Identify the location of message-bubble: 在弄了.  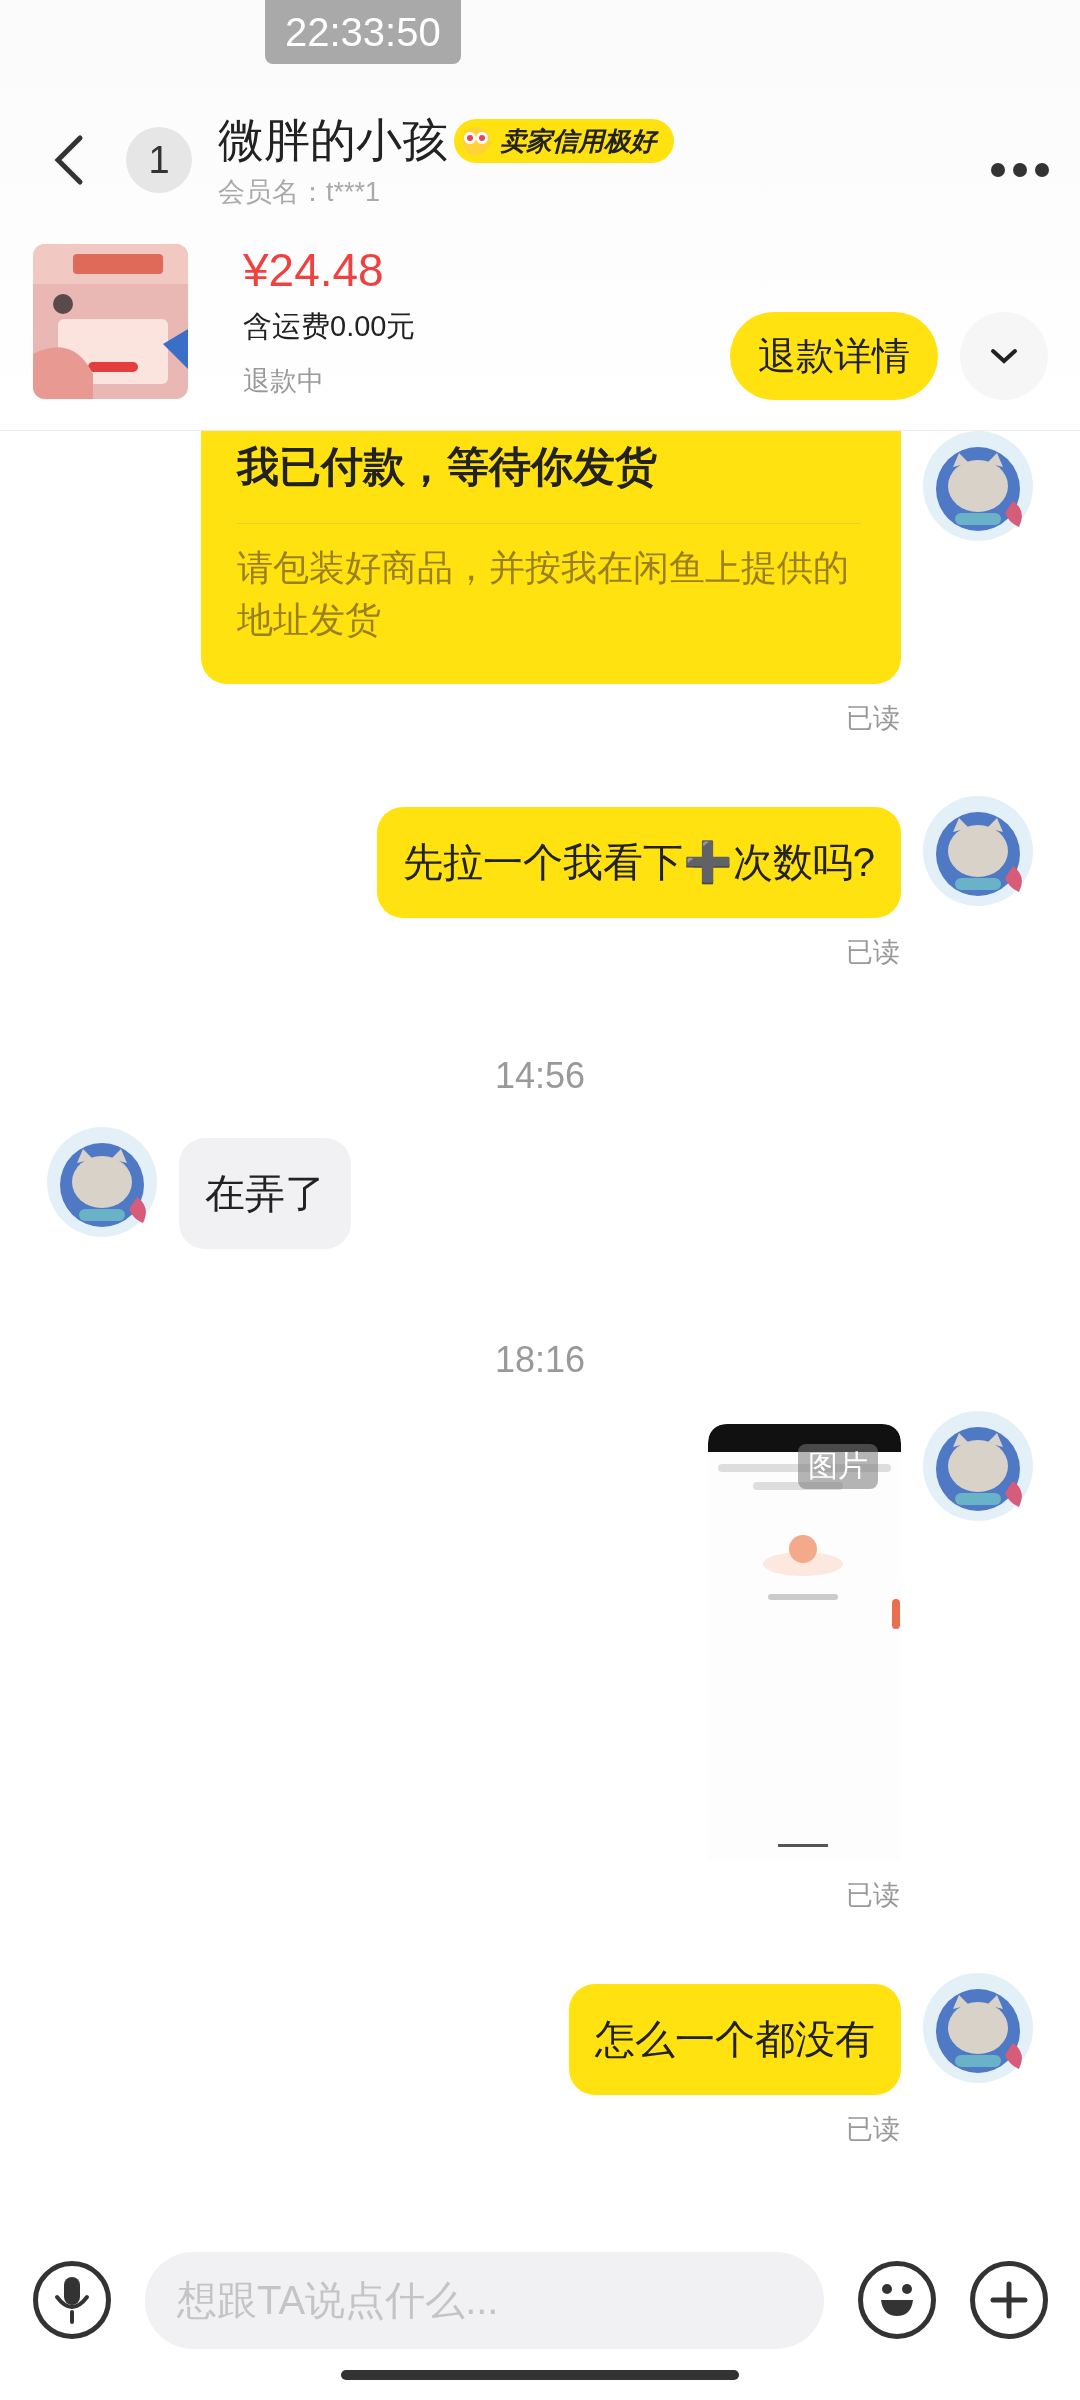
(265, 1194).